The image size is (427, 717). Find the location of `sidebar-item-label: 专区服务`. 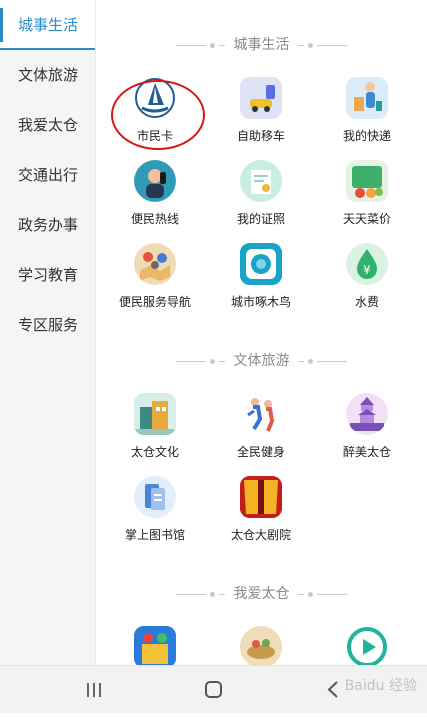

sidebar-item-label: 专区服务 is located at coordinates (48, 325).